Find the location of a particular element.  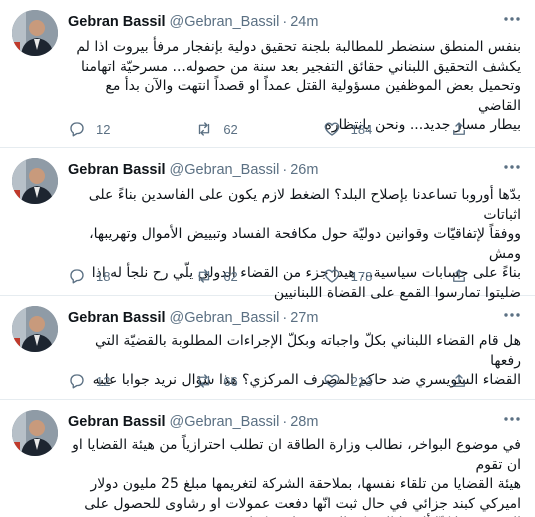

tweet-actions: 12 66 213 is located at coordinates (273, 381).